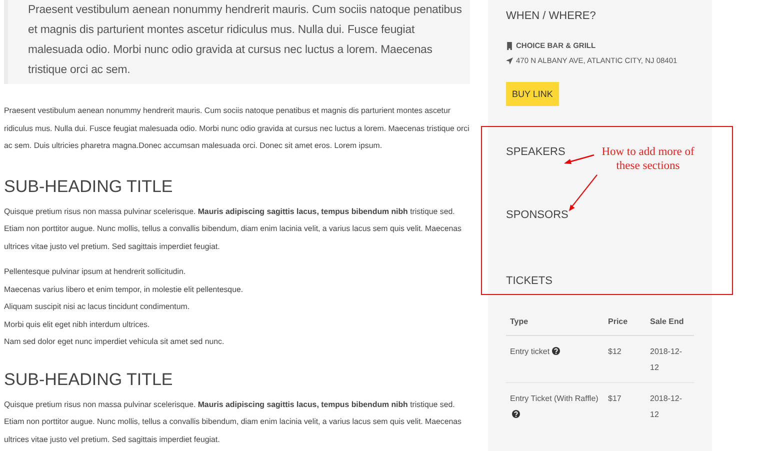  Describe the element at coordinates (529, 281) in the screenshot. I see `section-title: TICKETS` at that location.